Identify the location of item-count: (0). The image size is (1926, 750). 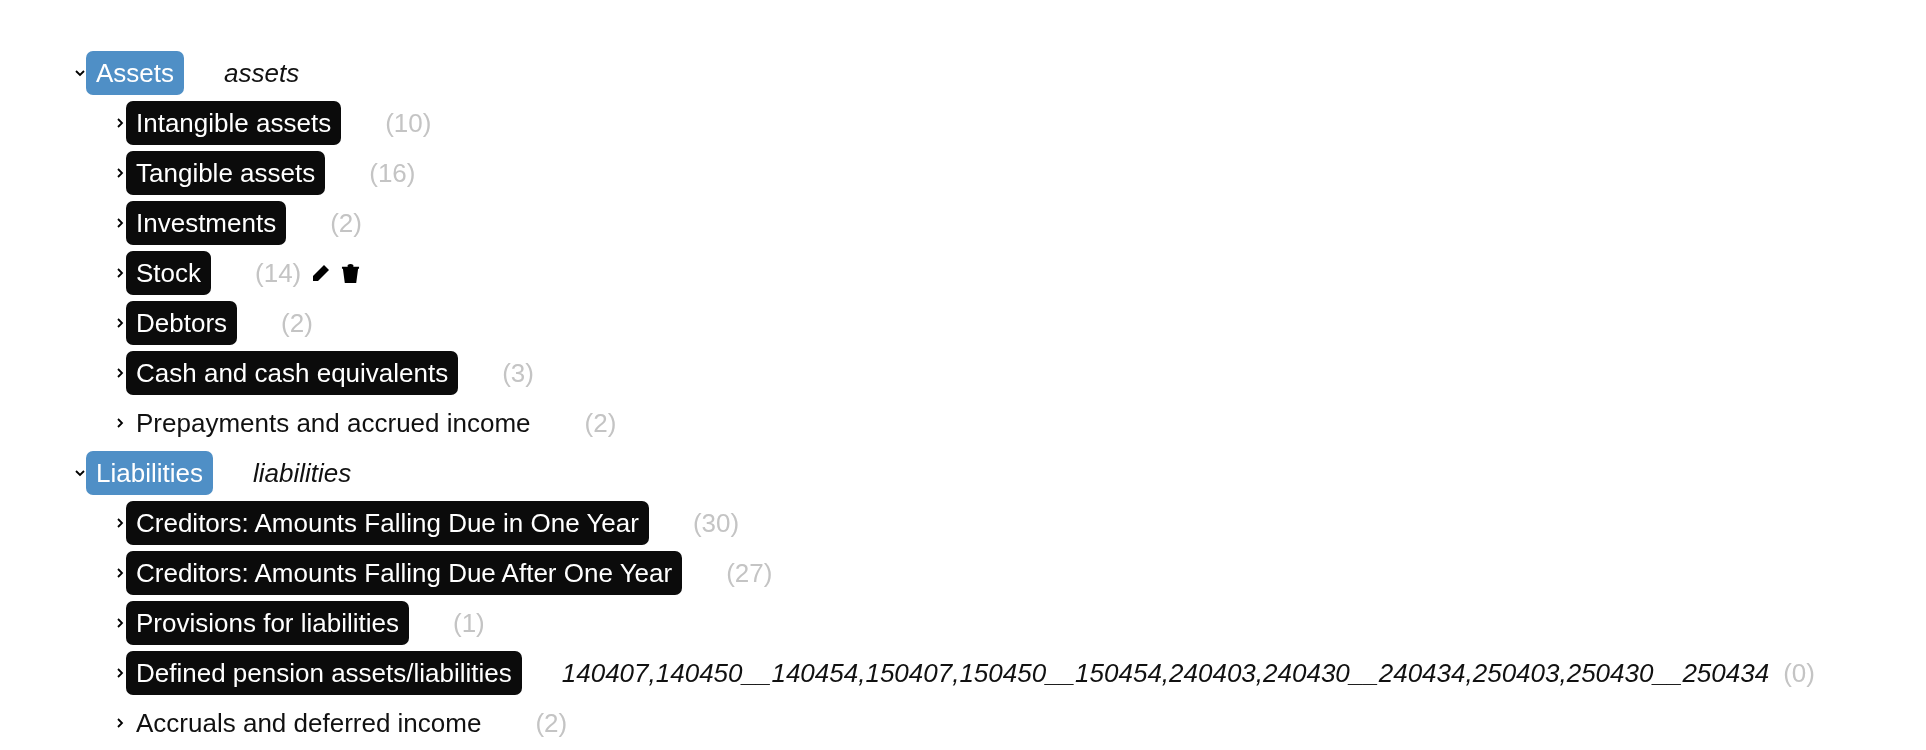
(1799, 673).